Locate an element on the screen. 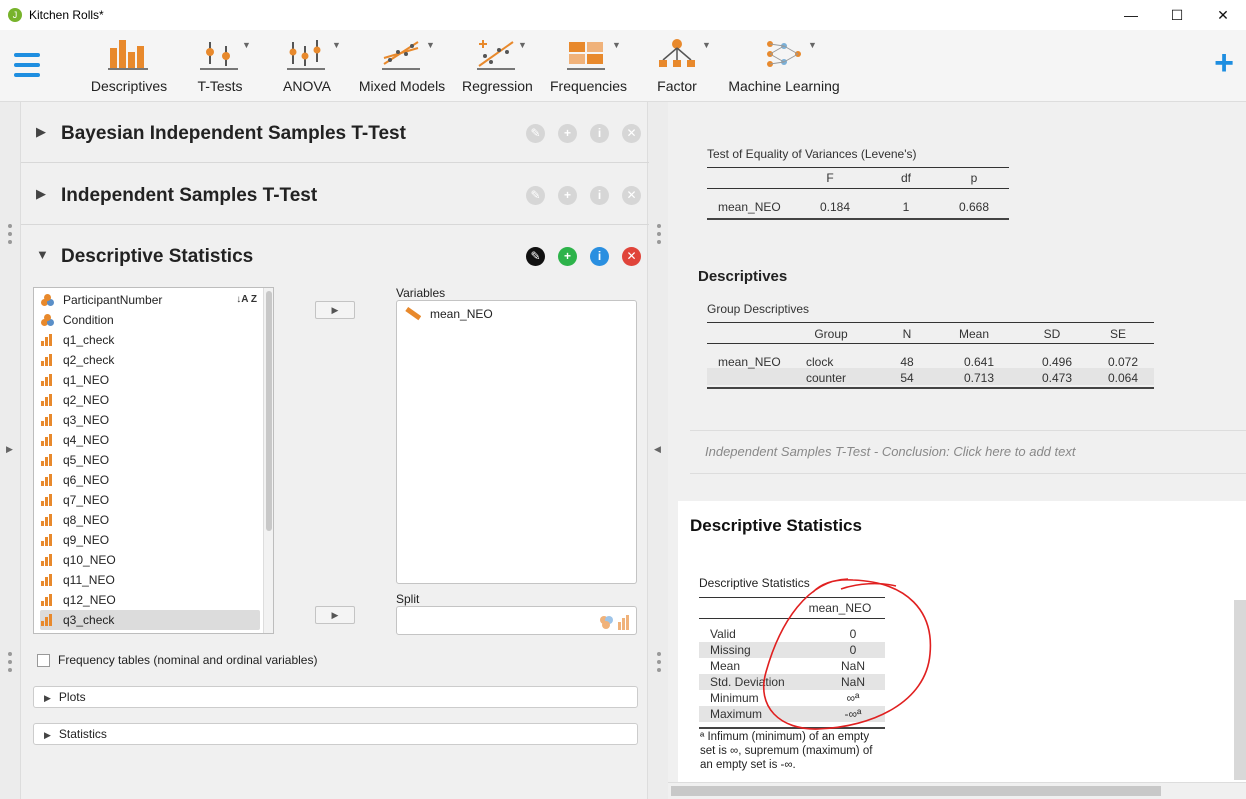 This screenshot has height=799, width=1246. table-header: N is located at coordinates (907, 334).